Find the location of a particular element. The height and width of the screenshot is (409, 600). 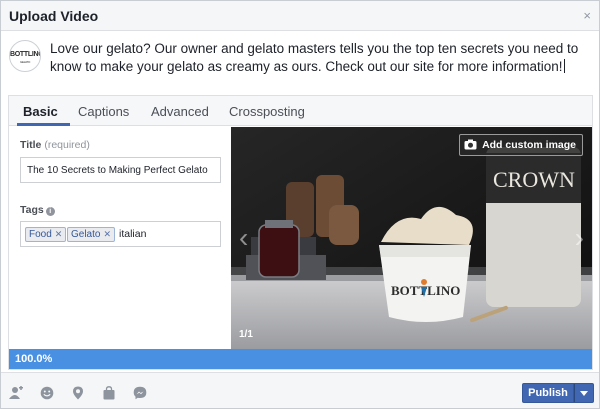

title-input: The 10 Secrets to Making Perfect Gelato is located at coordinates (120, 170).